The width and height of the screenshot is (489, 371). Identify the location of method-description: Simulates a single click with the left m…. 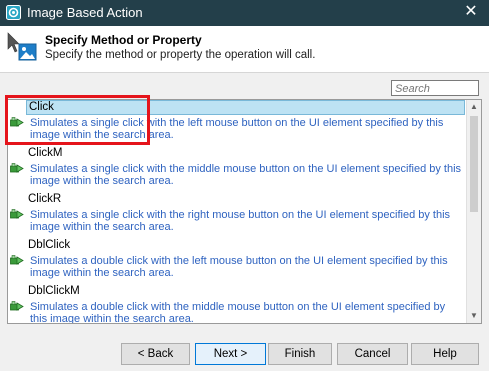
(237, 129).